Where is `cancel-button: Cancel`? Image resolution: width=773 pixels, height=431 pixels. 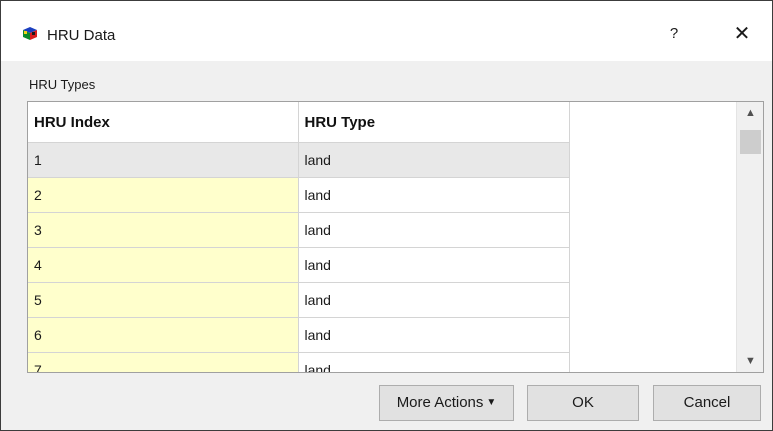 cancel-button: Cancel is located at coordinates (707, 403).